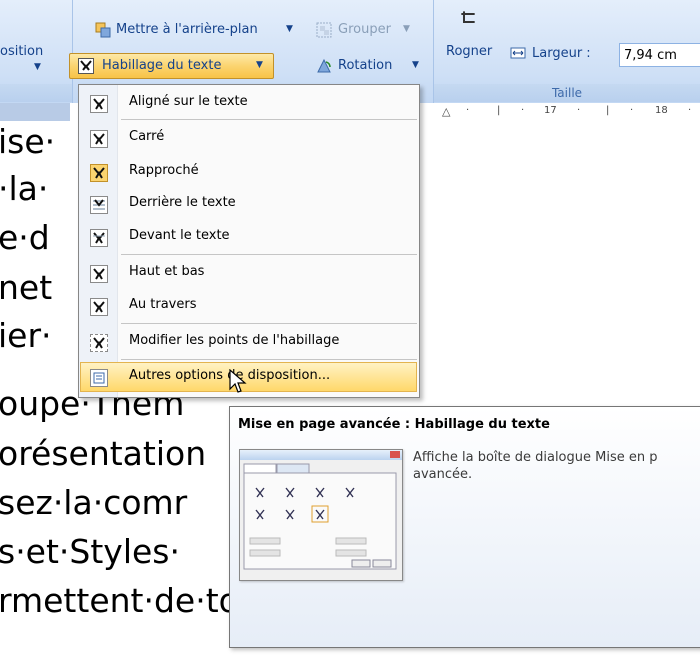 The width and height of the screenshot is (700, 663). I want to click on ruler-tick: 18, so click(661, 110).